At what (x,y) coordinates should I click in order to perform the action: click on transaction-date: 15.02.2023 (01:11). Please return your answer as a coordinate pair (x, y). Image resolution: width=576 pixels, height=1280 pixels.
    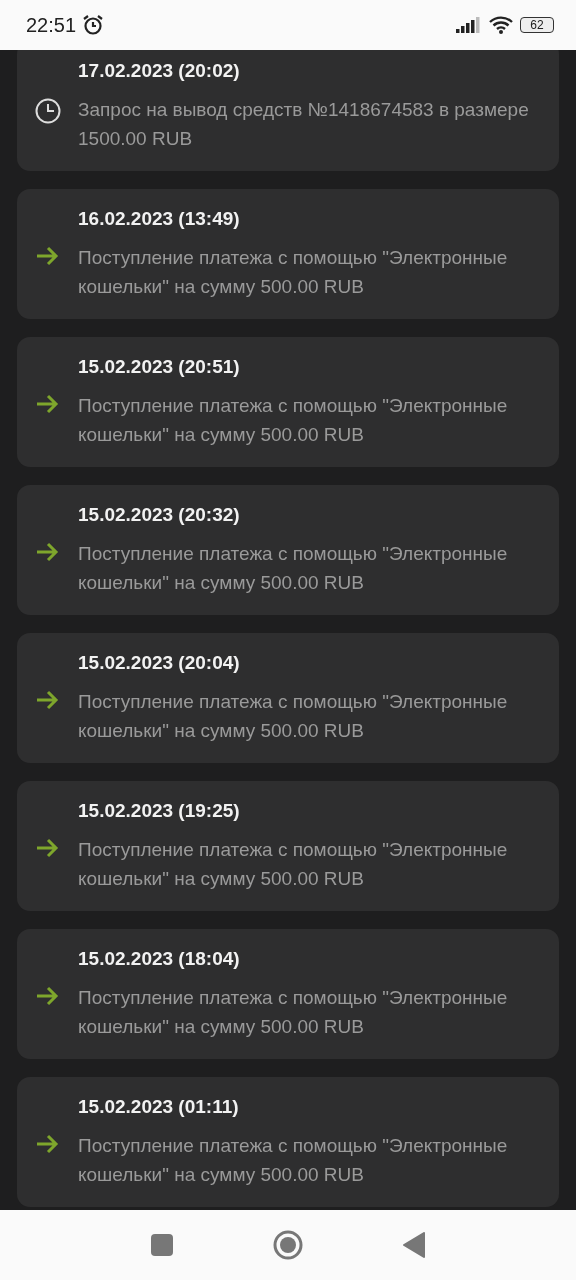
    Looking at the image, I should click on (159, 1107).